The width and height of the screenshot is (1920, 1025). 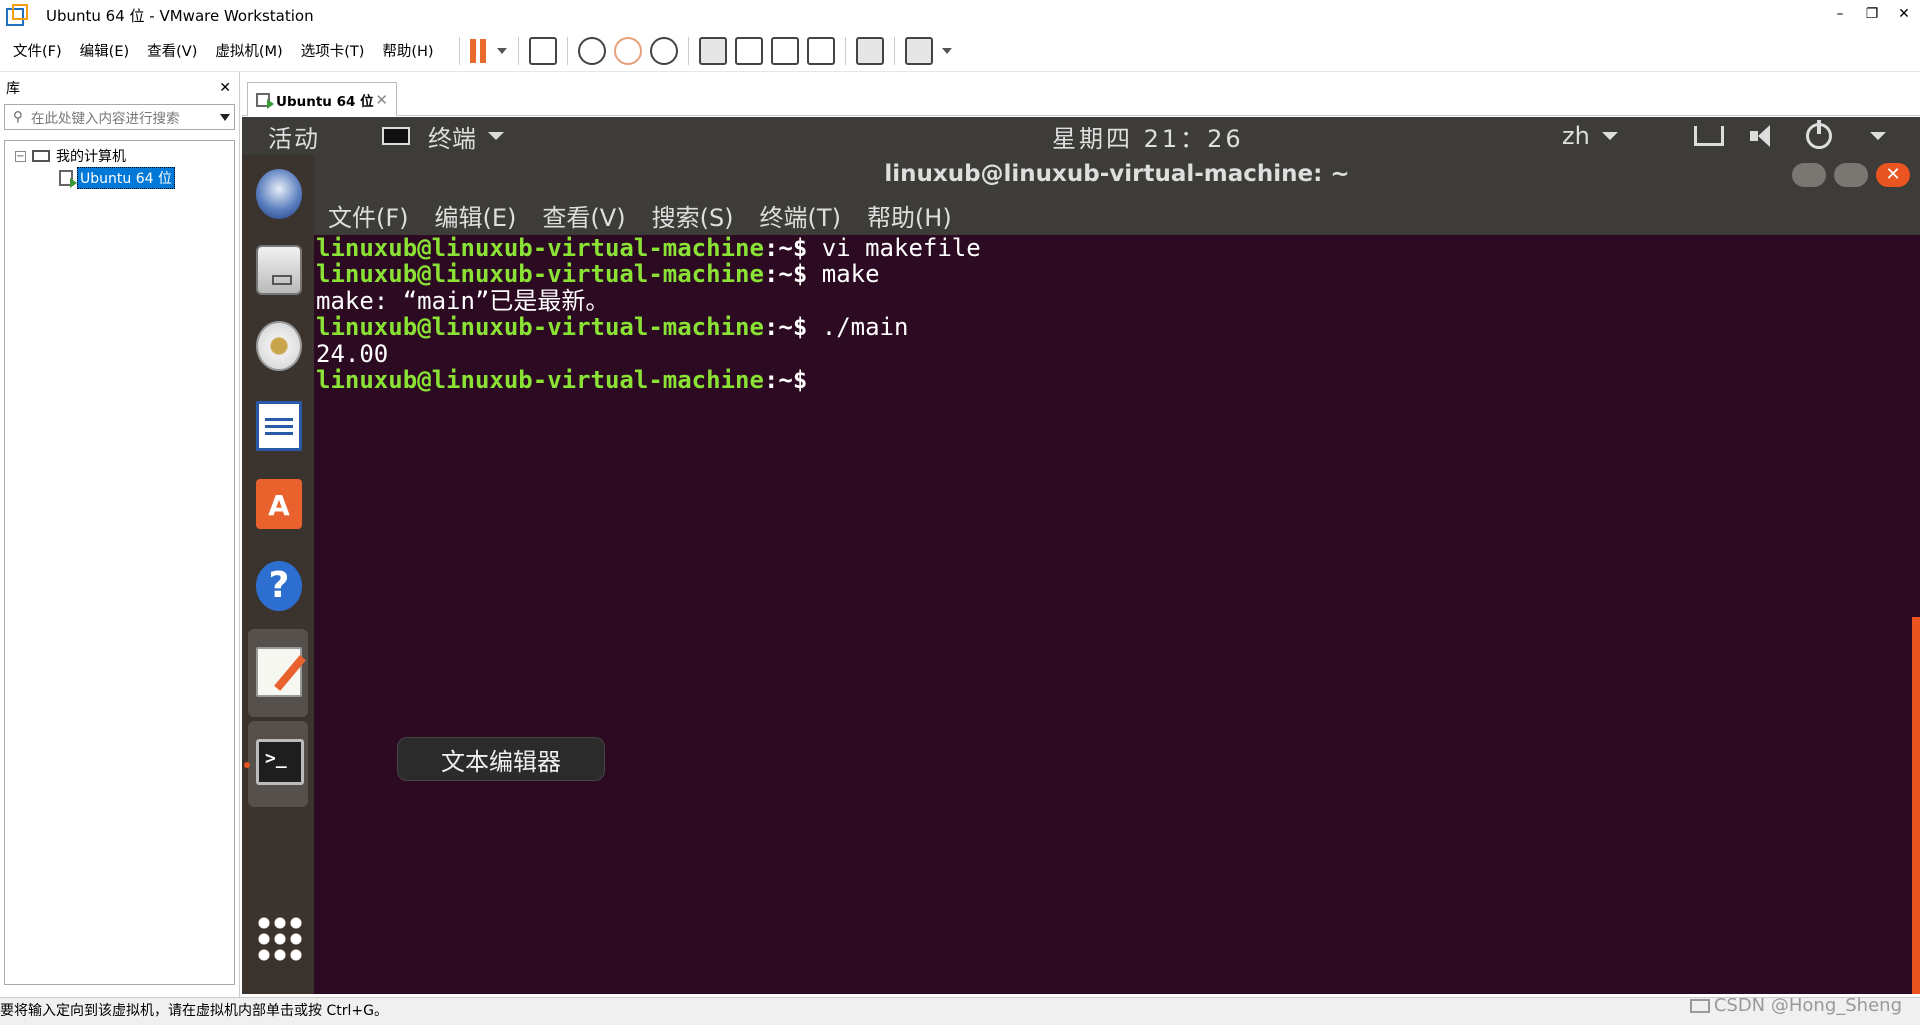 I want to click on terminal-menu-file: 文件(F), so click(x=368, y=215).